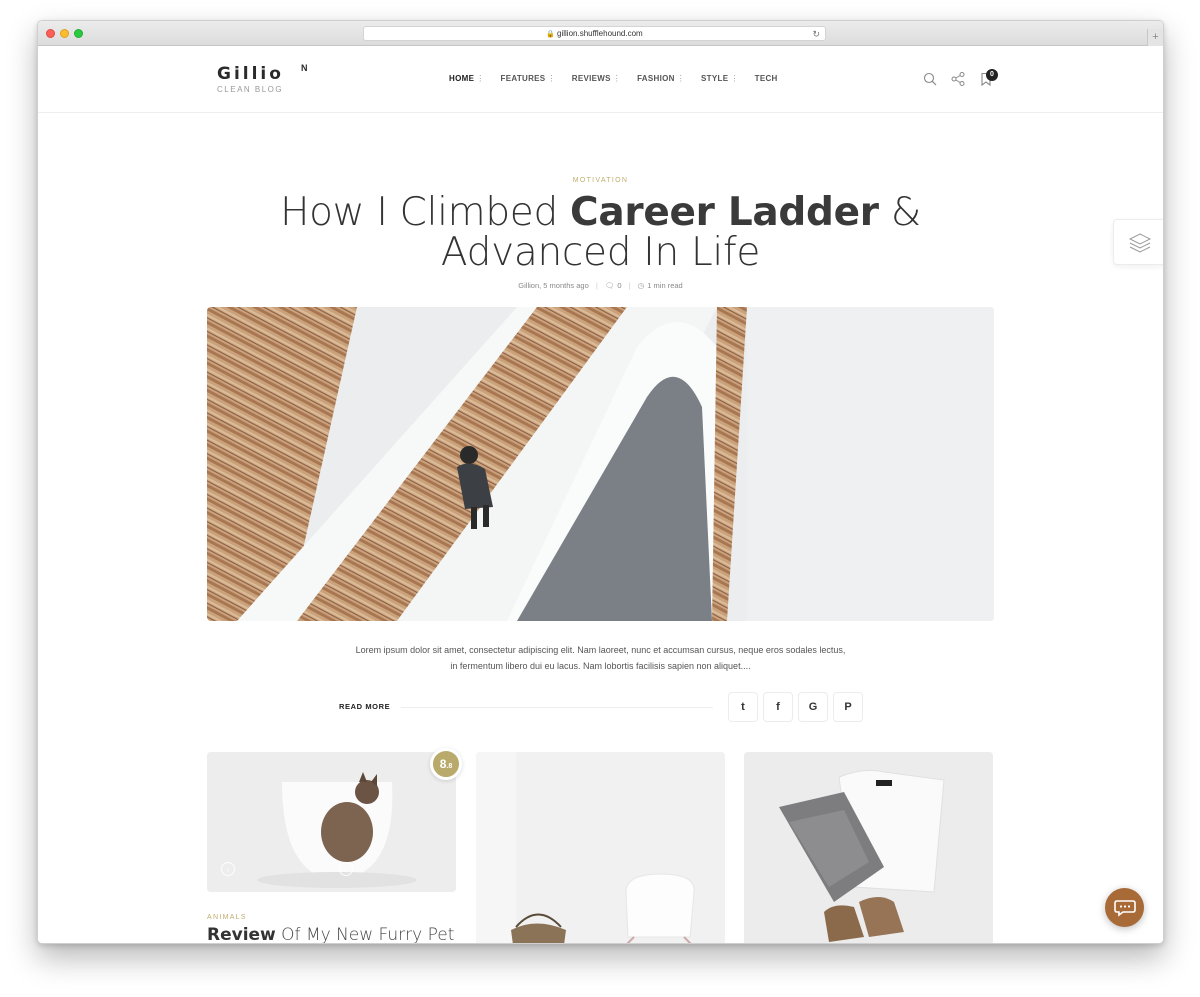 This screenshot has height=997, width=1200. What do you see at coordinates (600, 285) in the screenshot?
I see `post-meta: Gillion, 5 months ago | 🗨 0 | ◷ 1 min read` at bounding box center [600, 285].